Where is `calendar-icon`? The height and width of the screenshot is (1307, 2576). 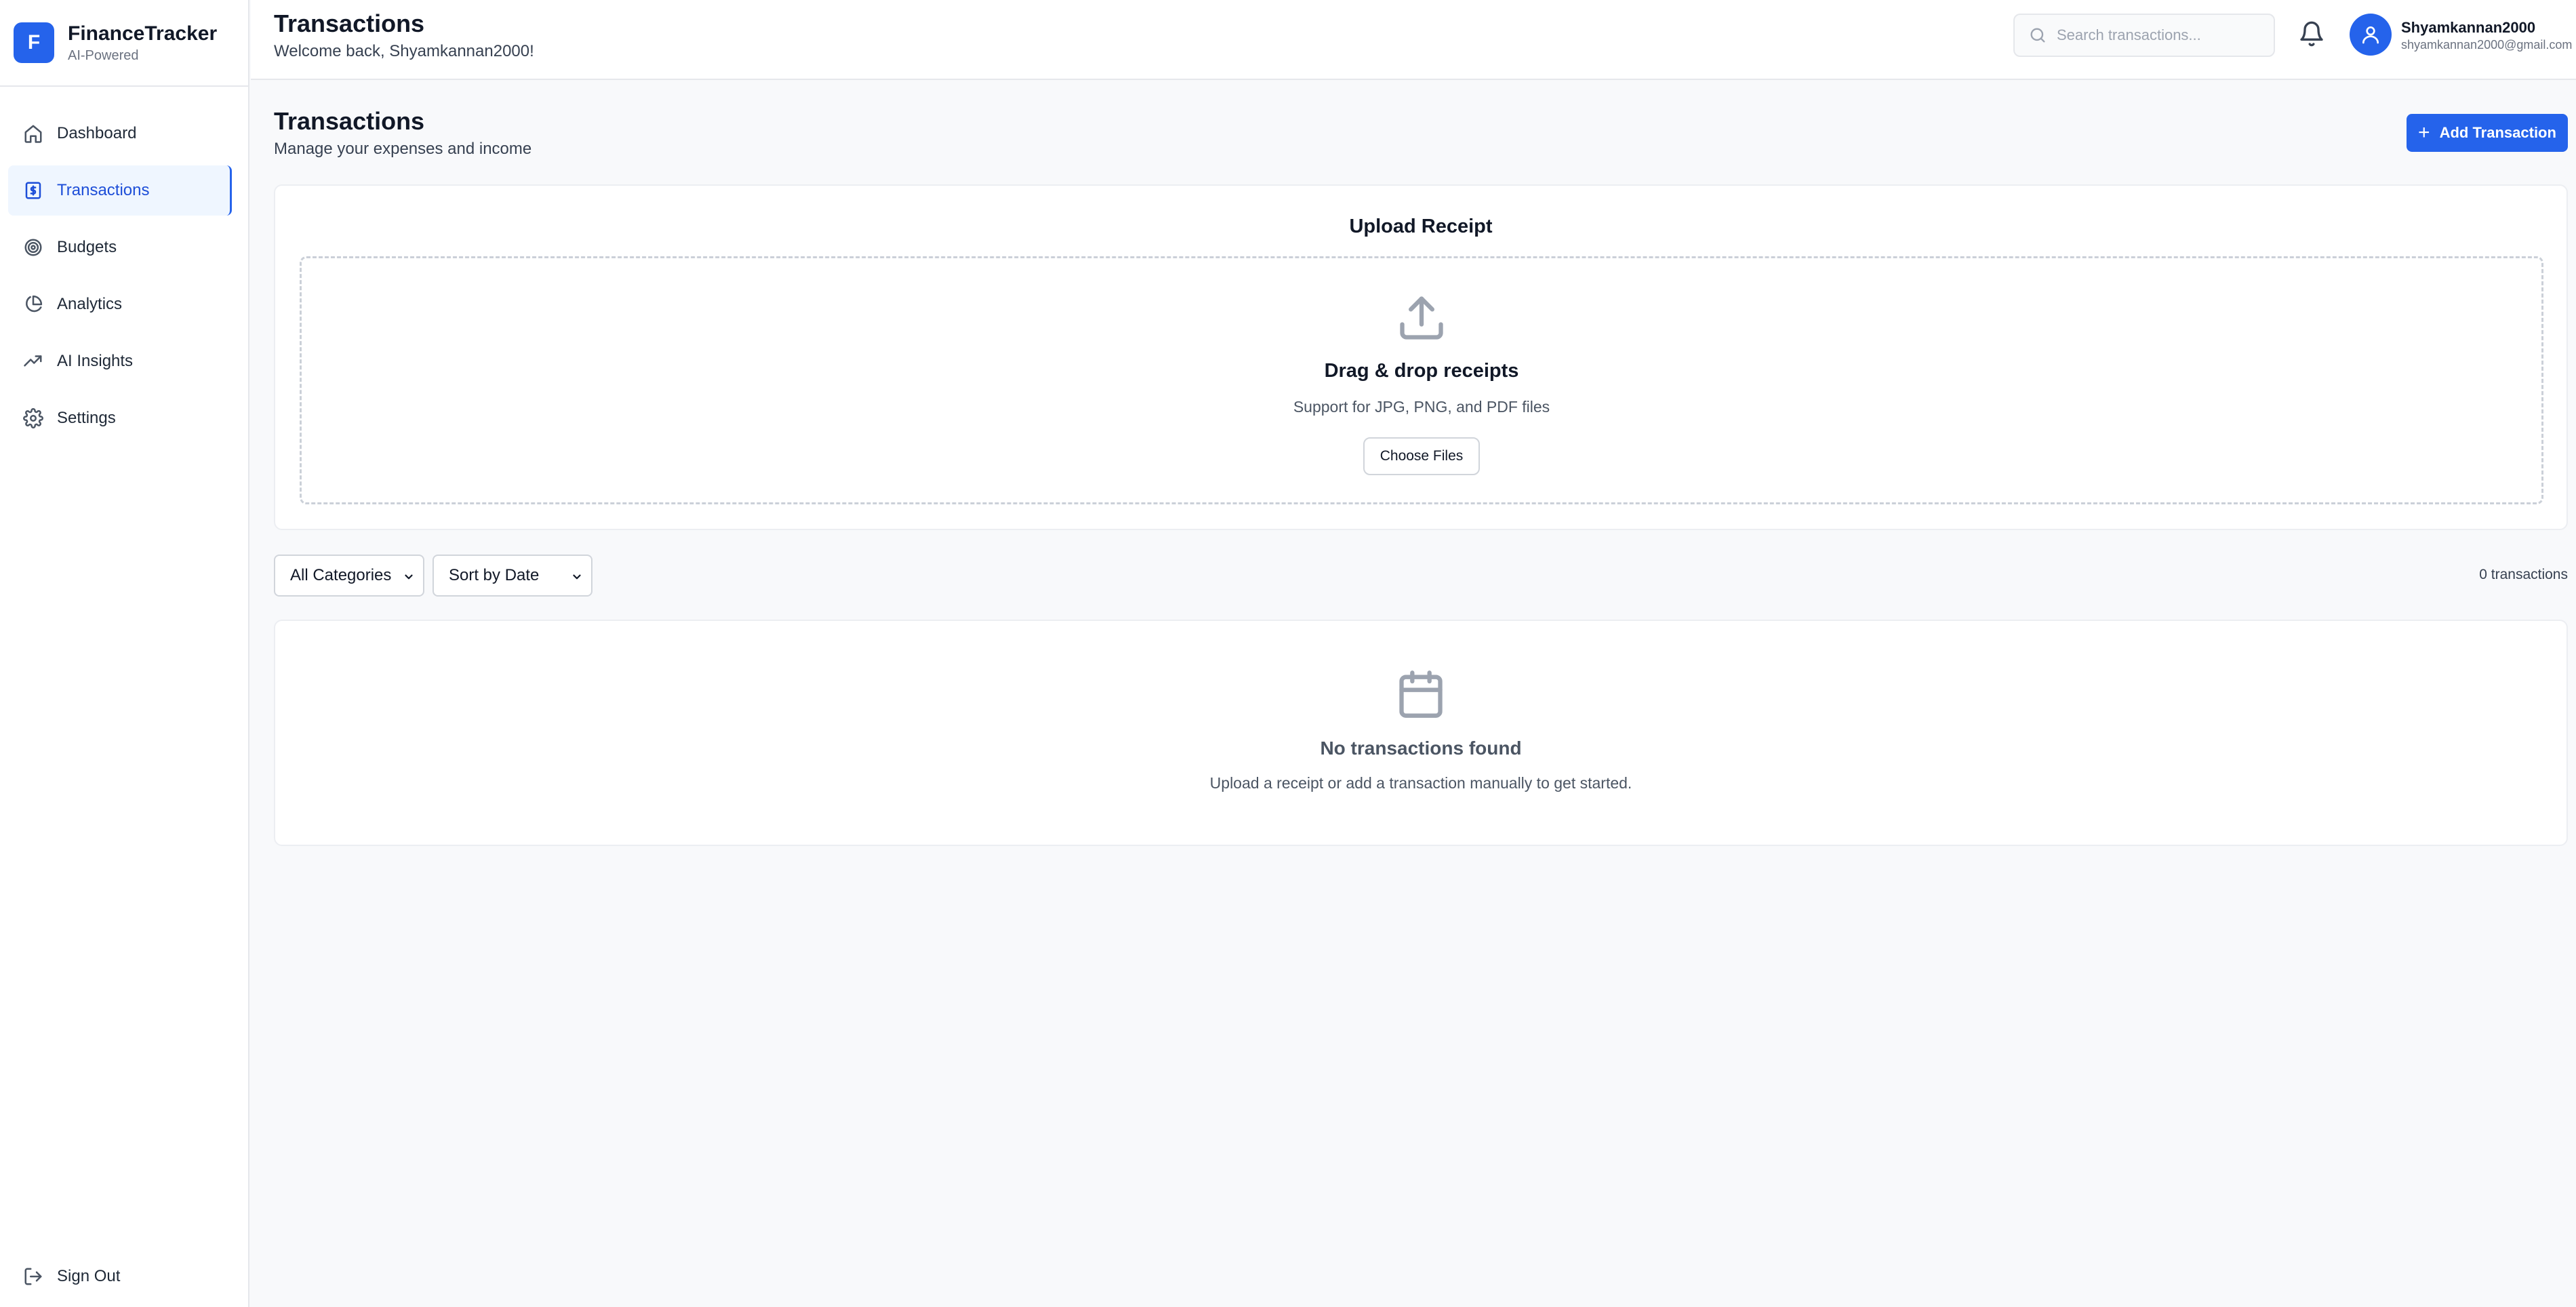 calendar-icon is located at coordinates (1421, 694).